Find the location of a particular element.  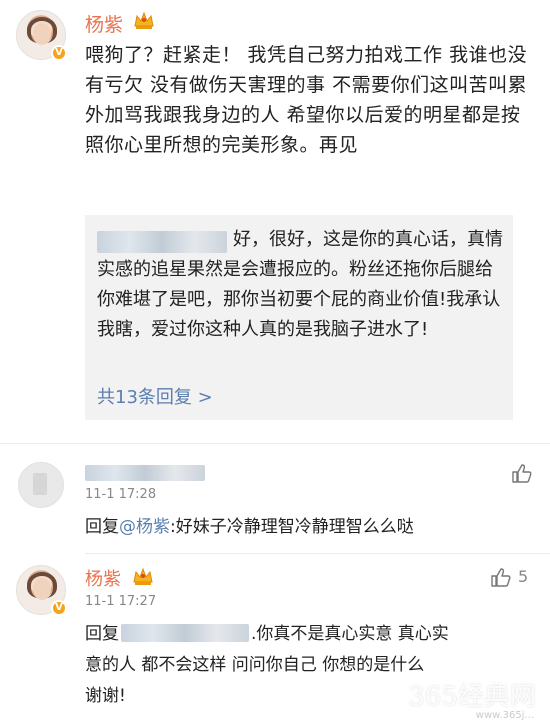

comment-time: 11-1 17:28 is located at coordinates (121, 494).